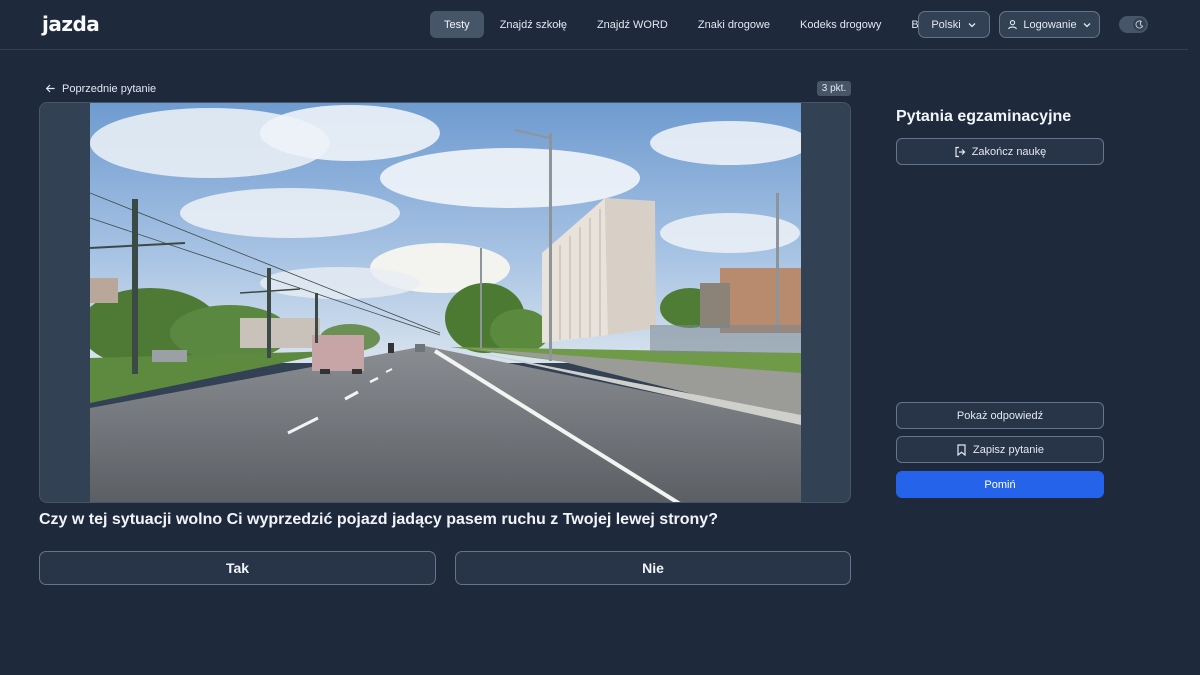 This screenshot has width=1200, height=675. Describe the element at coordinates (237, 568) in the screenshot. I see `answer-yes-button: Tak` at that location.